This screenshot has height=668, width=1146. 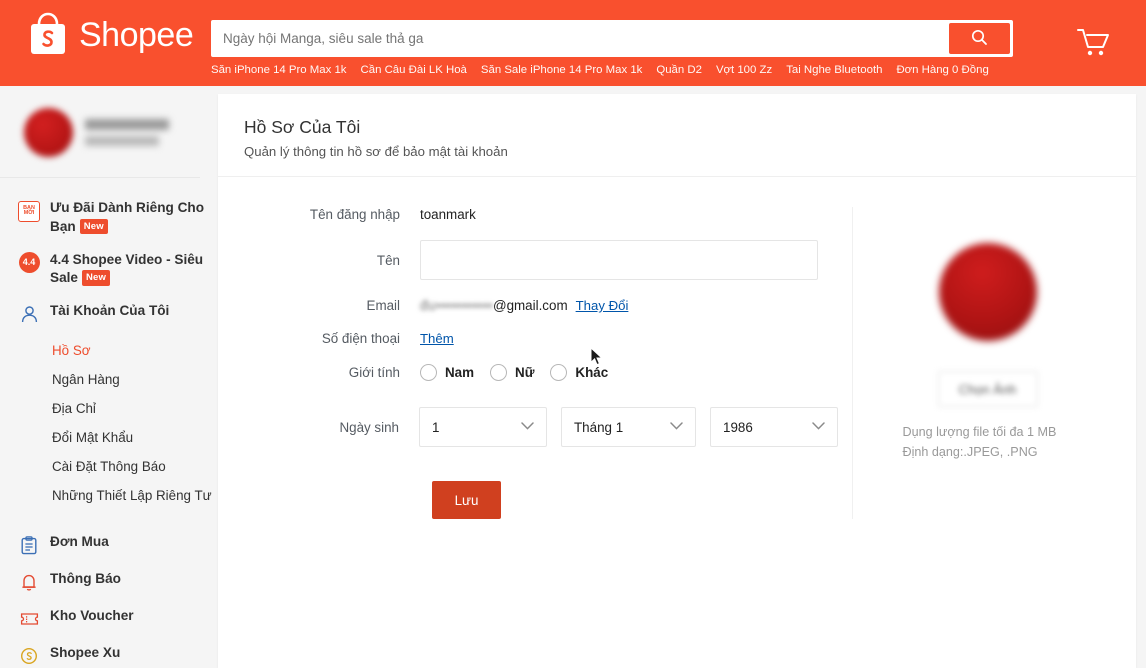 I want to click on hot-keyword: Quần D2, so click(x=679, y=70).